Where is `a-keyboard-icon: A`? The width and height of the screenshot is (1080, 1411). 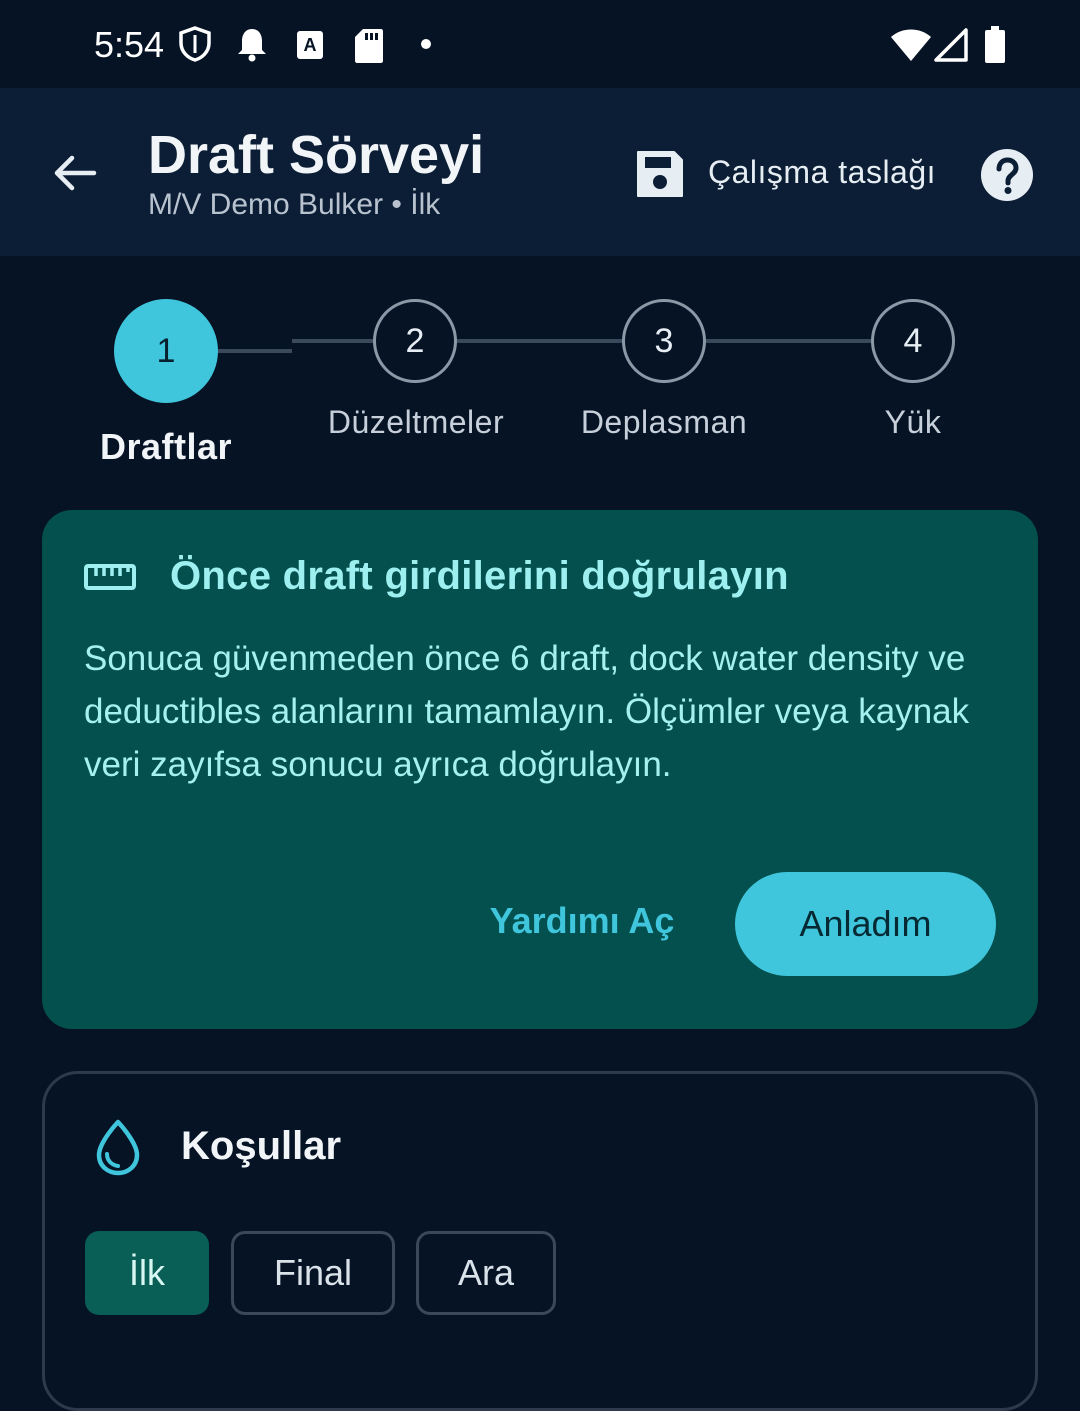 a-keyboard-icon: A is located at coordinates (310, 45).